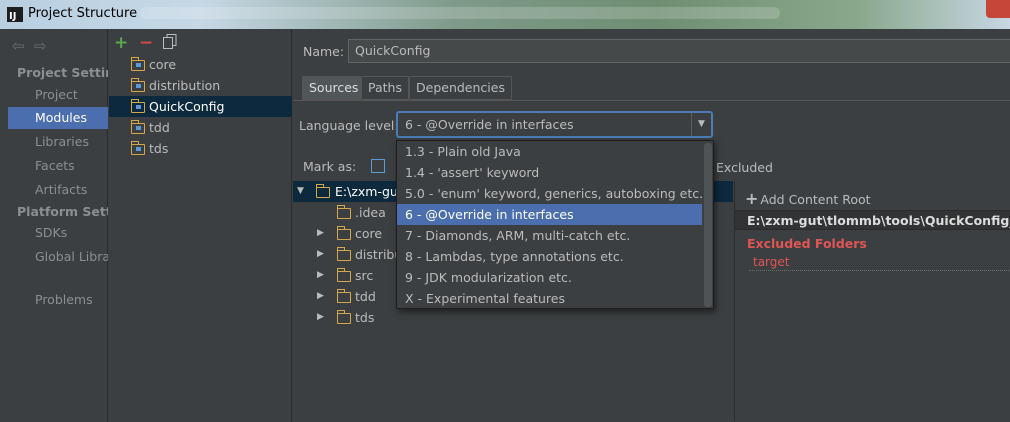 The image size is (1010, 422). Describe the element at coordinates (651, 100) in the screenshot. I see `tab-divider` at that location.